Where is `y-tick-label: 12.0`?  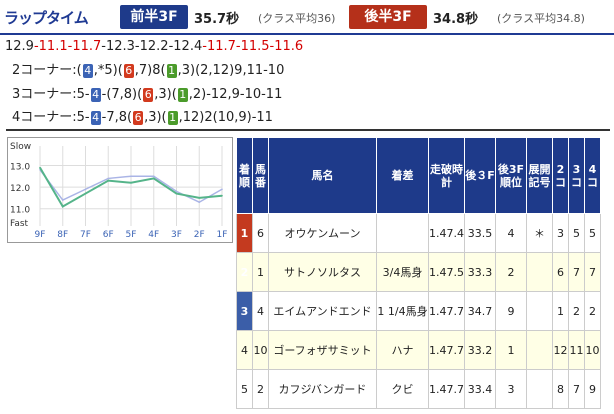 y-tick-label: 12.0 is located at coordinates (20, 189).